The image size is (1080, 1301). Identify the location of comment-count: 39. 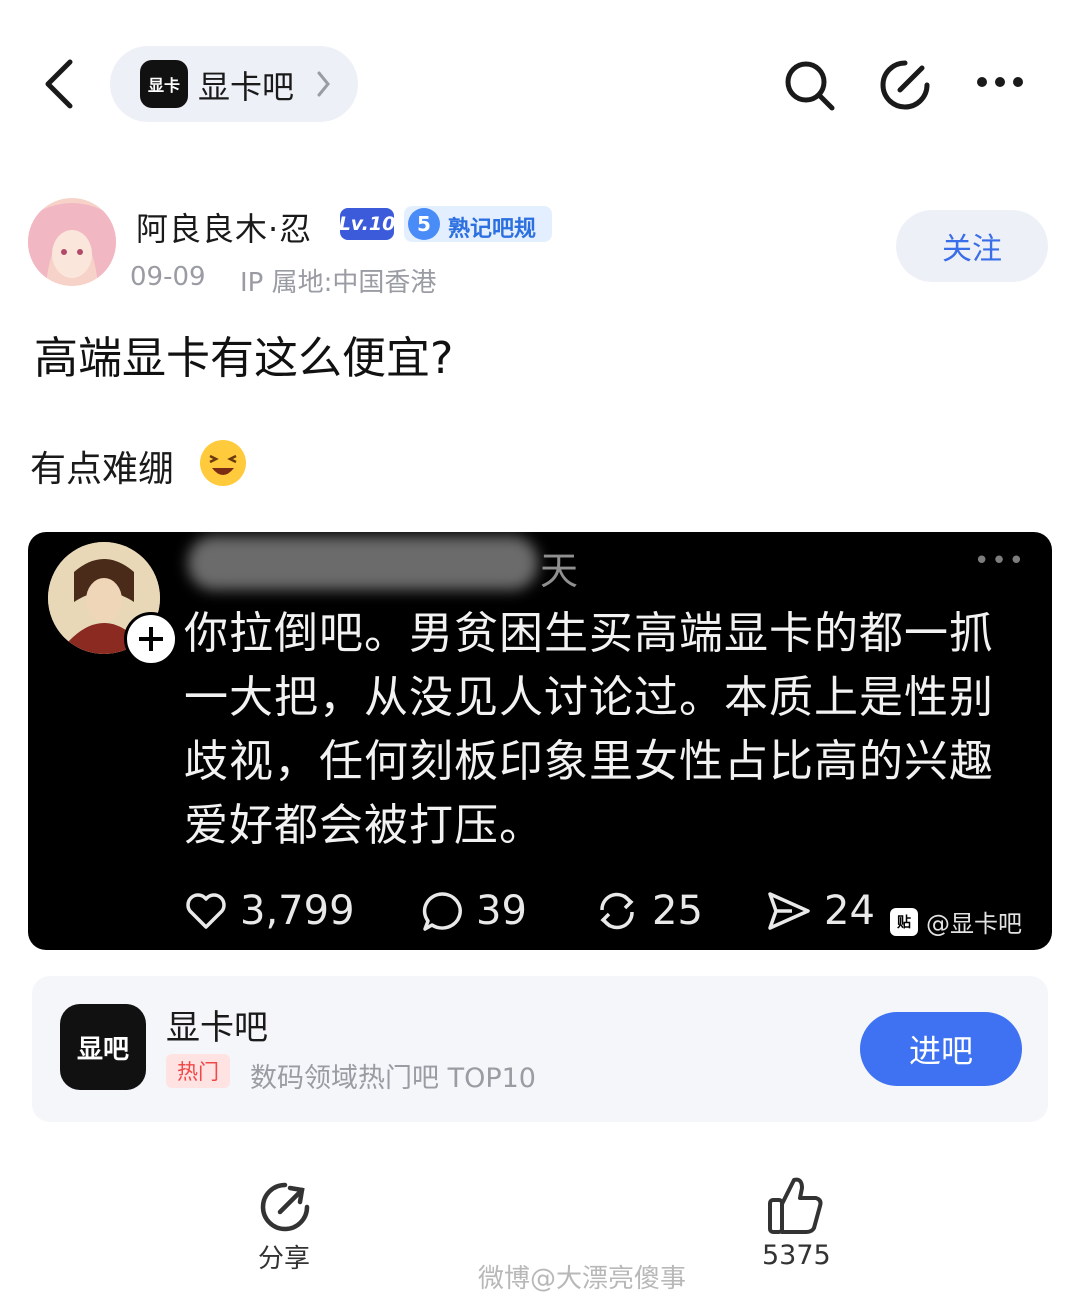
(501, 911).